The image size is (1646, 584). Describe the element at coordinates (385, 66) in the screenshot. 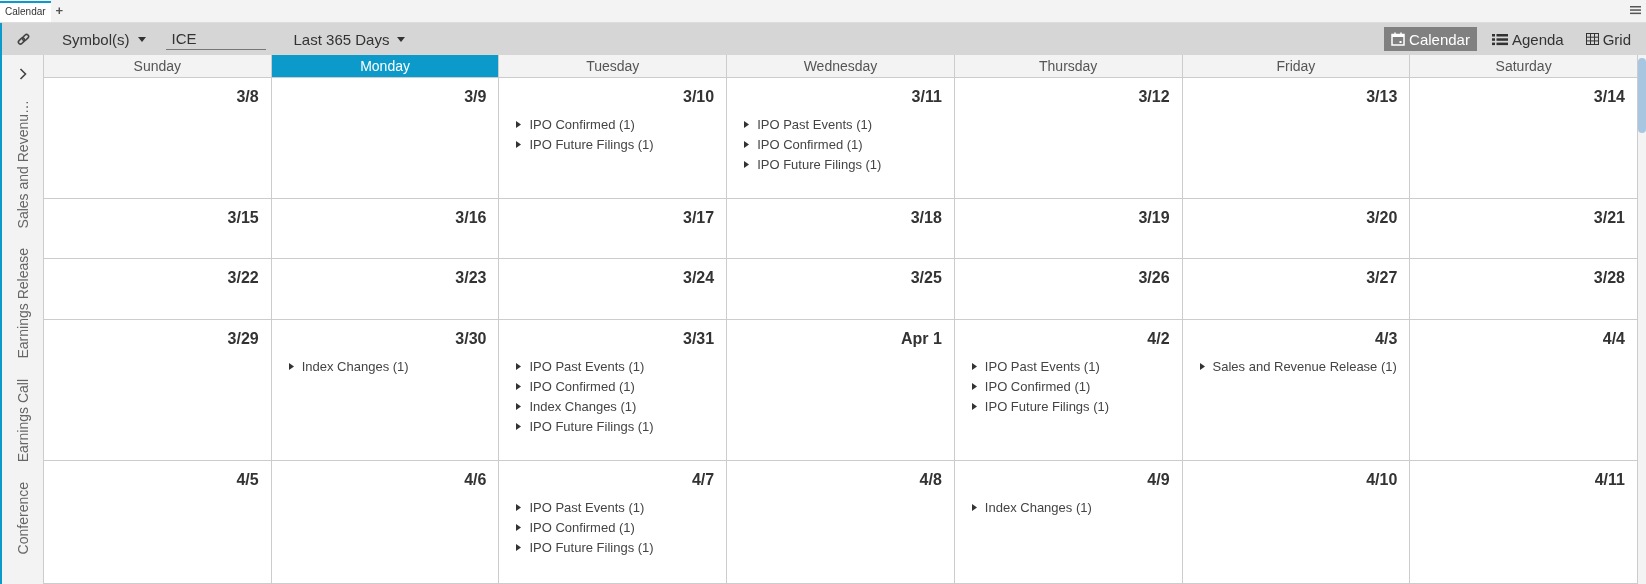

I see `weekday-header: Monday` at that location.